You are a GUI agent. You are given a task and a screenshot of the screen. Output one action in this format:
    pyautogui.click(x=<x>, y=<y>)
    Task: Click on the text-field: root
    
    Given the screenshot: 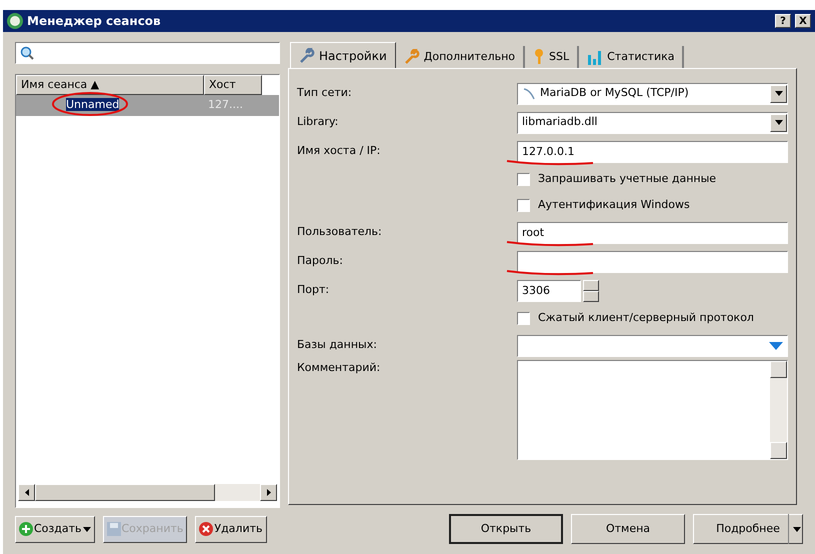 What is the action you would take?
    pyautogui.click(x=652, y=233)
    